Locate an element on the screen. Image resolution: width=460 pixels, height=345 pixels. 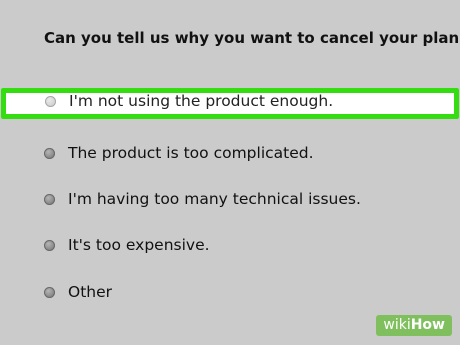
option-not-using-enough: I'm not using the product enough. is located at coordinates (230, 103).